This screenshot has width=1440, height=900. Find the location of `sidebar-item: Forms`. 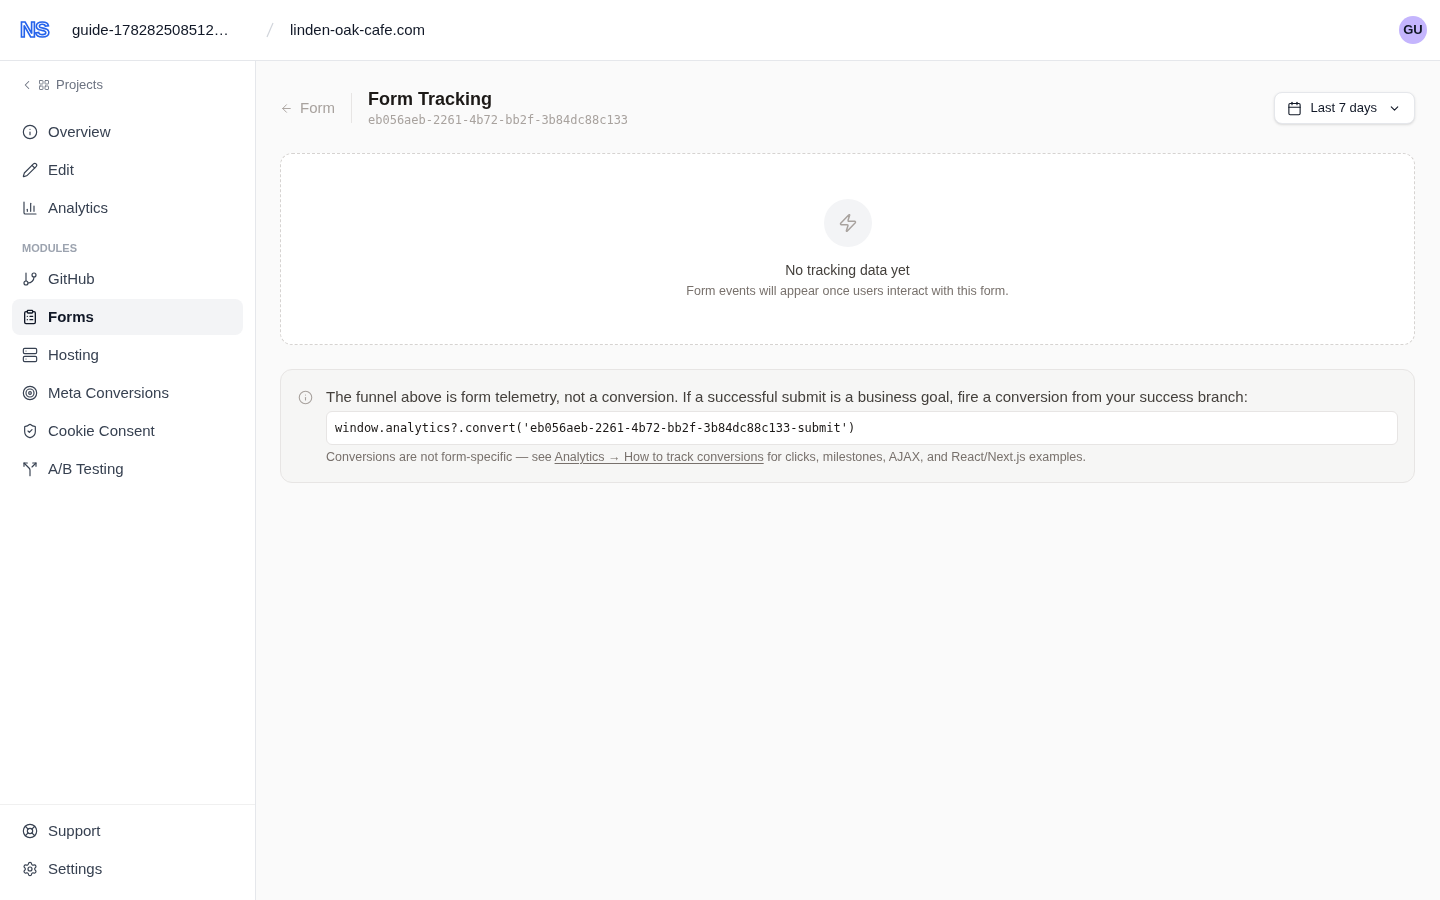

sidebar-item: Forms is located at coordinates (127, 317).